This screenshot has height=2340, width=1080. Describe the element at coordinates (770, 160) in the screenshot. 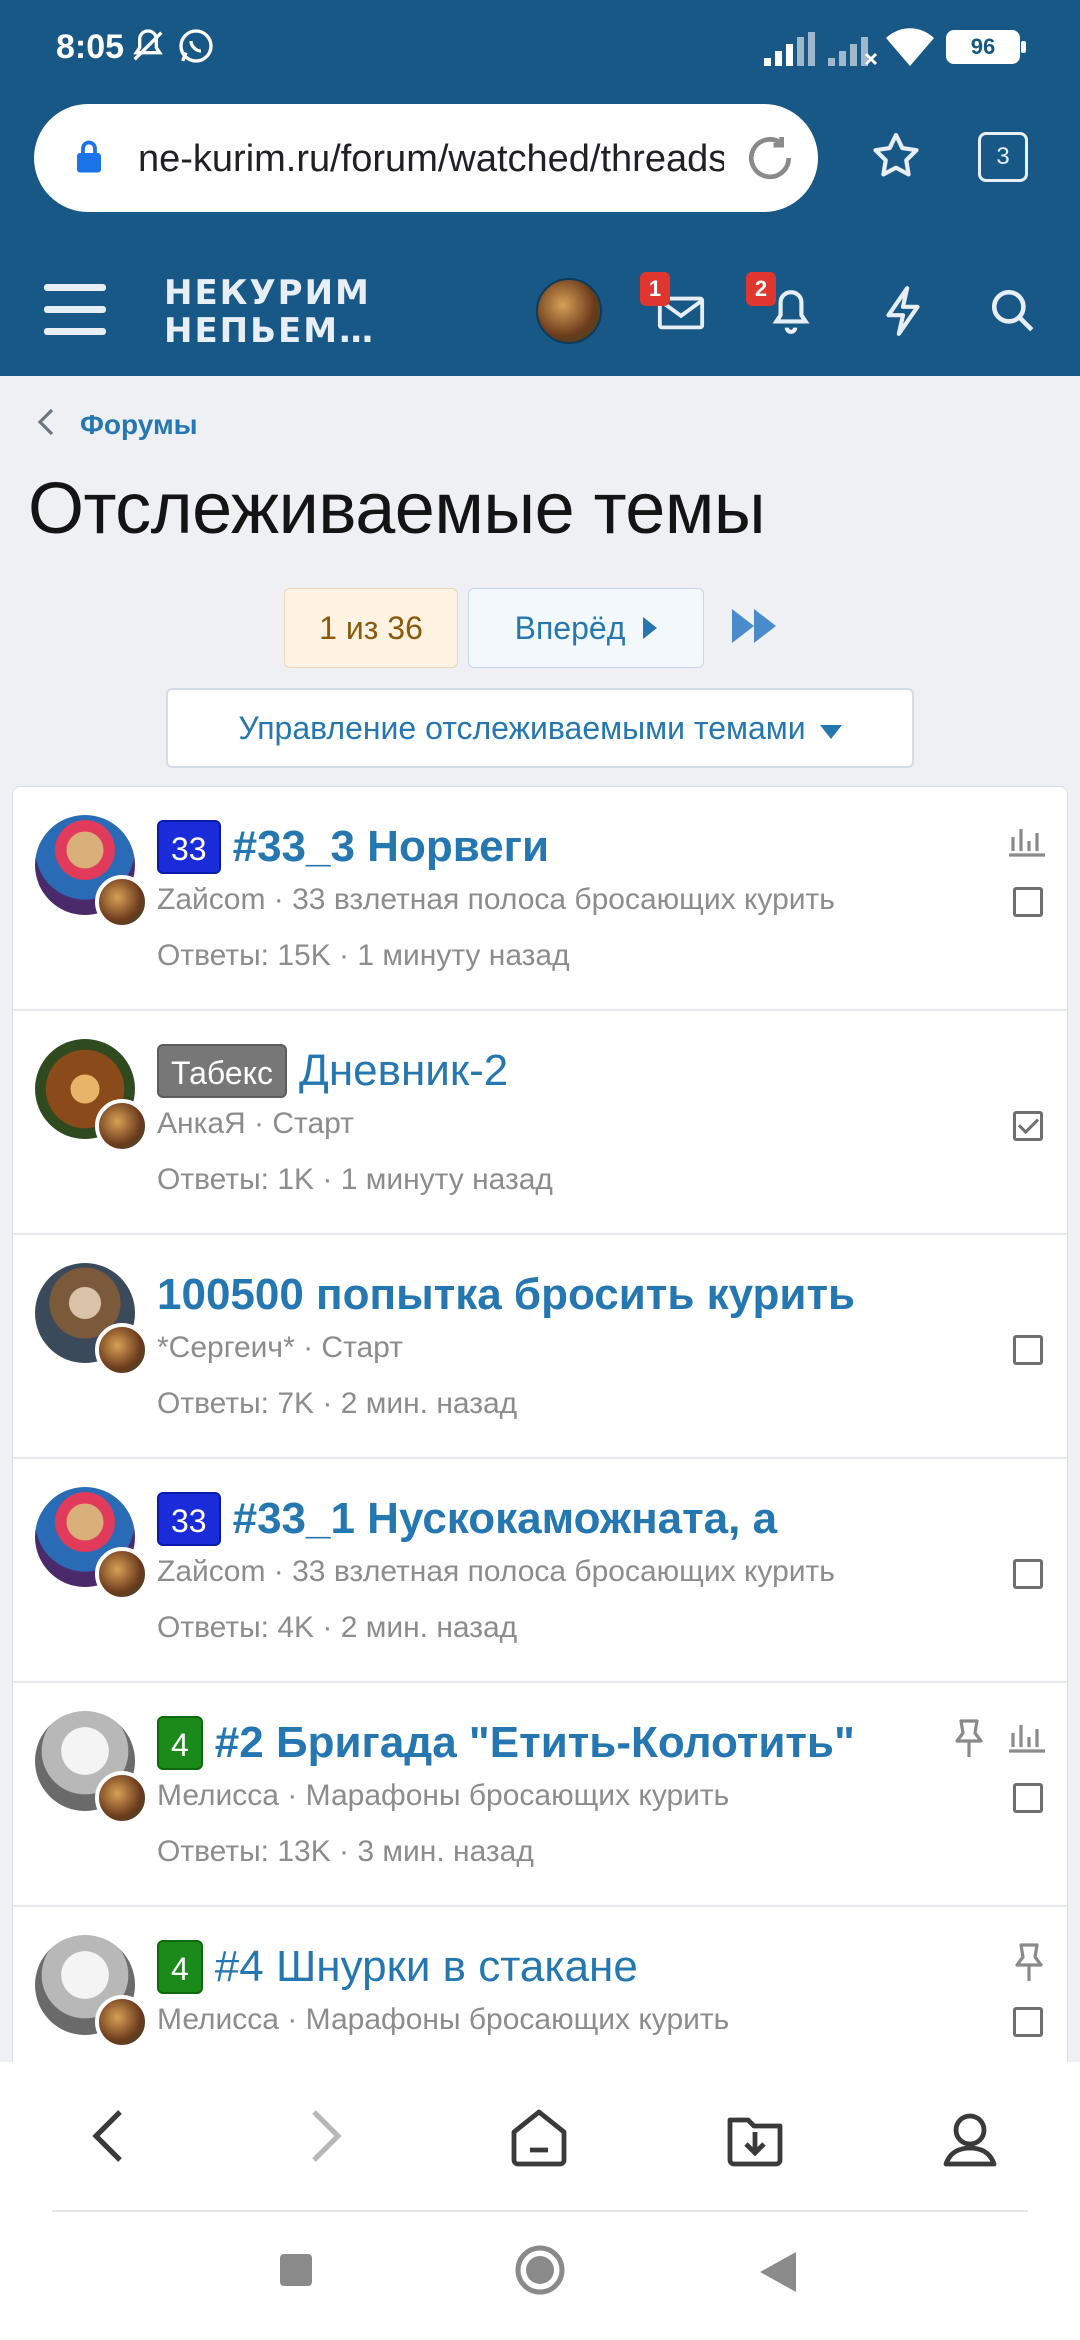

I see `reload-icon` at that location.